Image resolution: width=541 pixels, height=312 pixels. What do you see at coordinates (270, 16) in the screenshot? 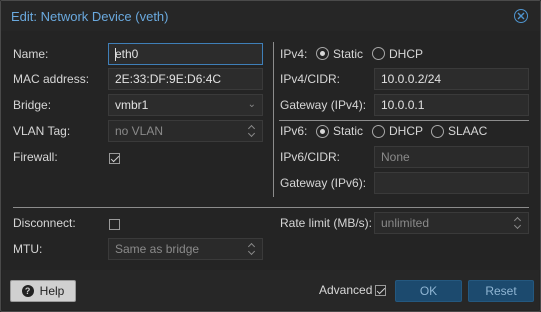
I see `dialog-titlebar: Edit: Network Device (veth)` at bounding box center [270, 16].